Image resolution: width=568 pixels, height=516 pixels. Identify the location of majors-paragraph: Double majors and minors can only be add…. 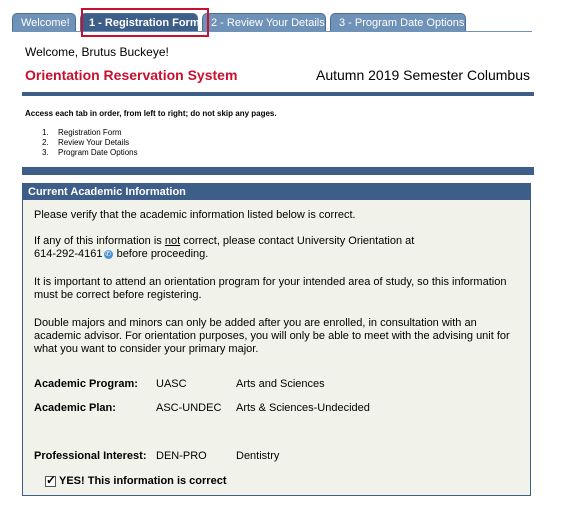
(272, 336).